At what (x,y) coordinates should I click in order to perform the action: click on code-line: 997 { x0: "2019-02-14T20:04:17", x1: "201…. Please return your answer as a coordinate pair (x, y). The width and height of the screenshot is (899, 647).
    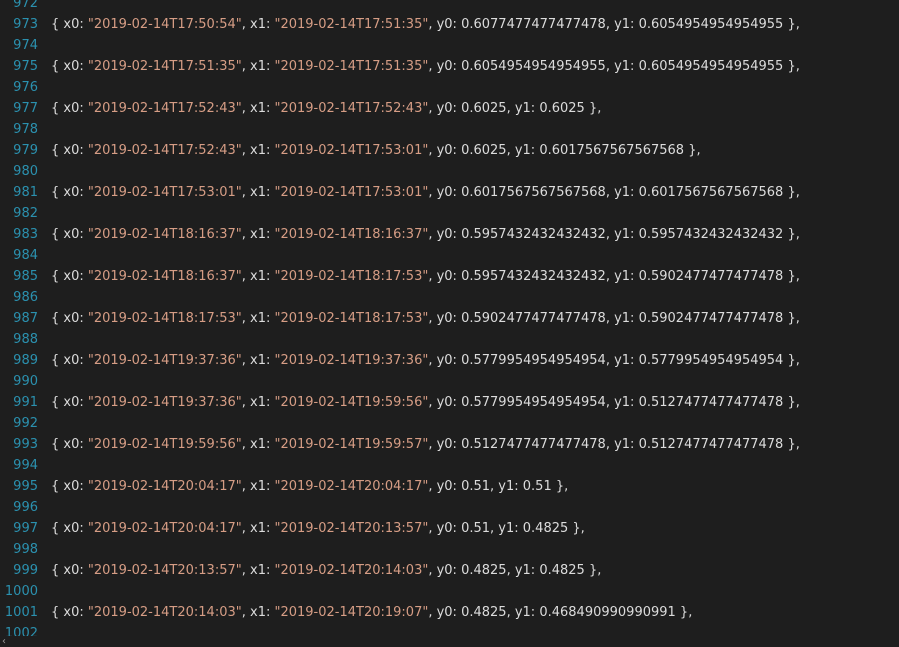
    Looking at the image, I should click on (449, 528).